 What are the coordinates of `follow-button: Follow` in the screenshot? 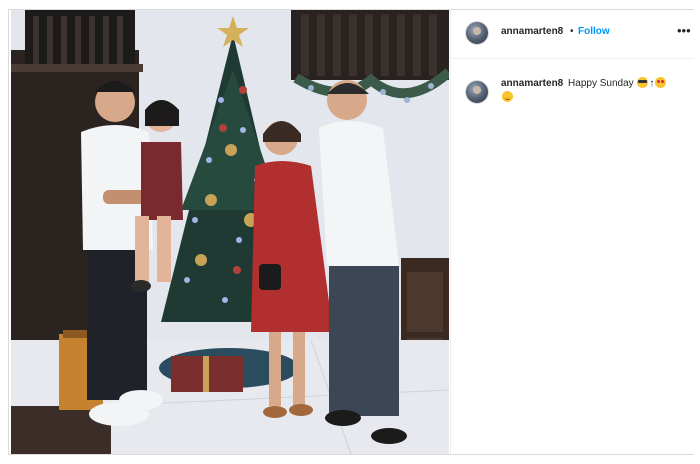 It's located at (594, 31).